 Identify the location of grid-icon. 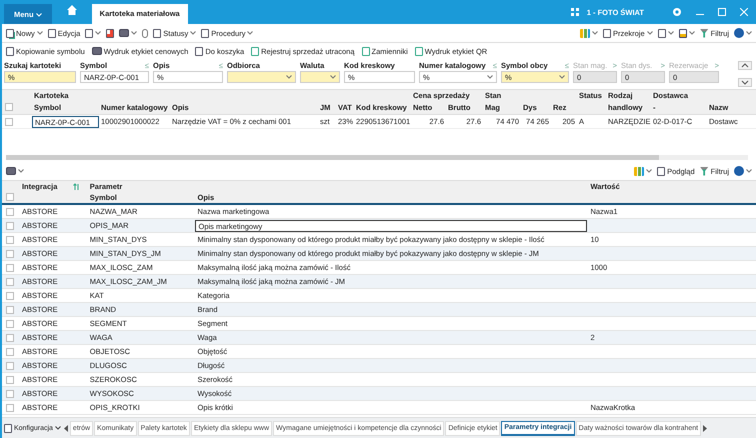
(574, 12).